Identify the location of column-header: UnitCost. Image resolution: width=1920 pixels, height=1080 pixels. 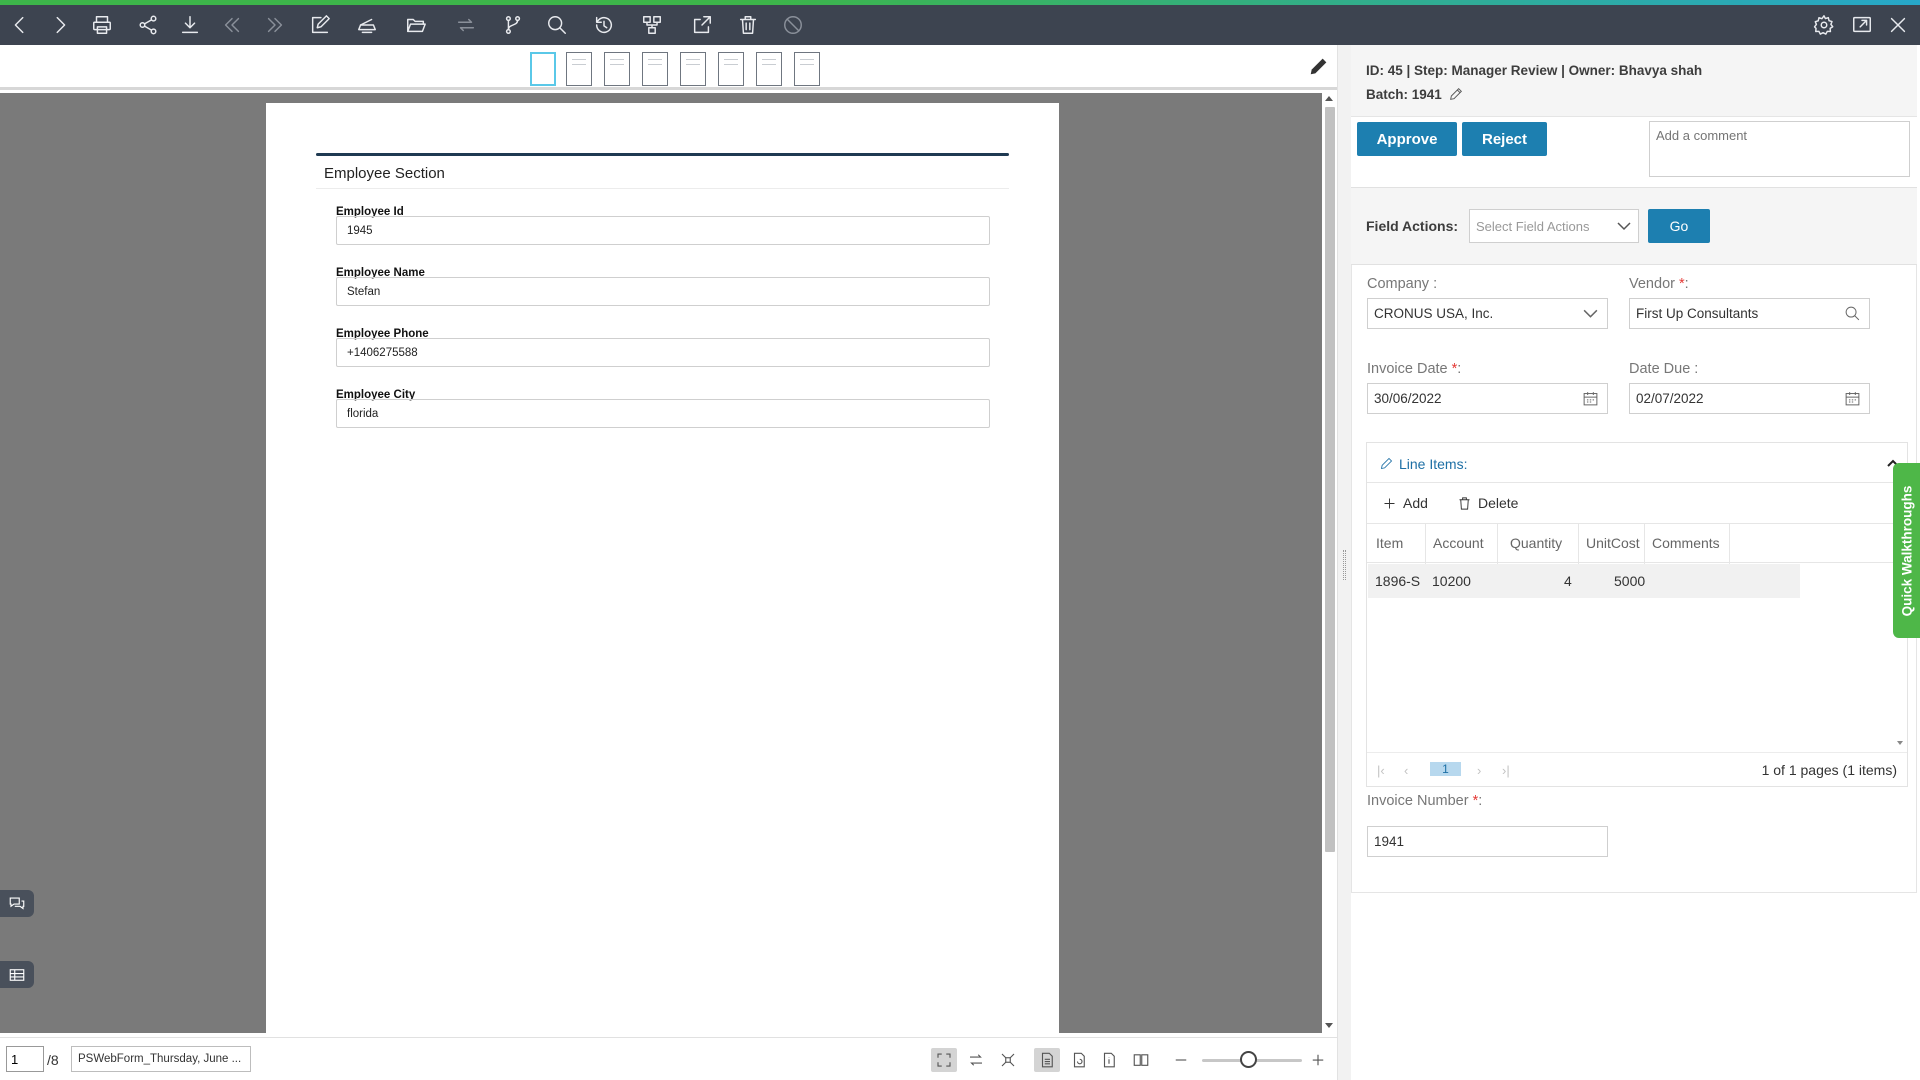
(1613, 543).